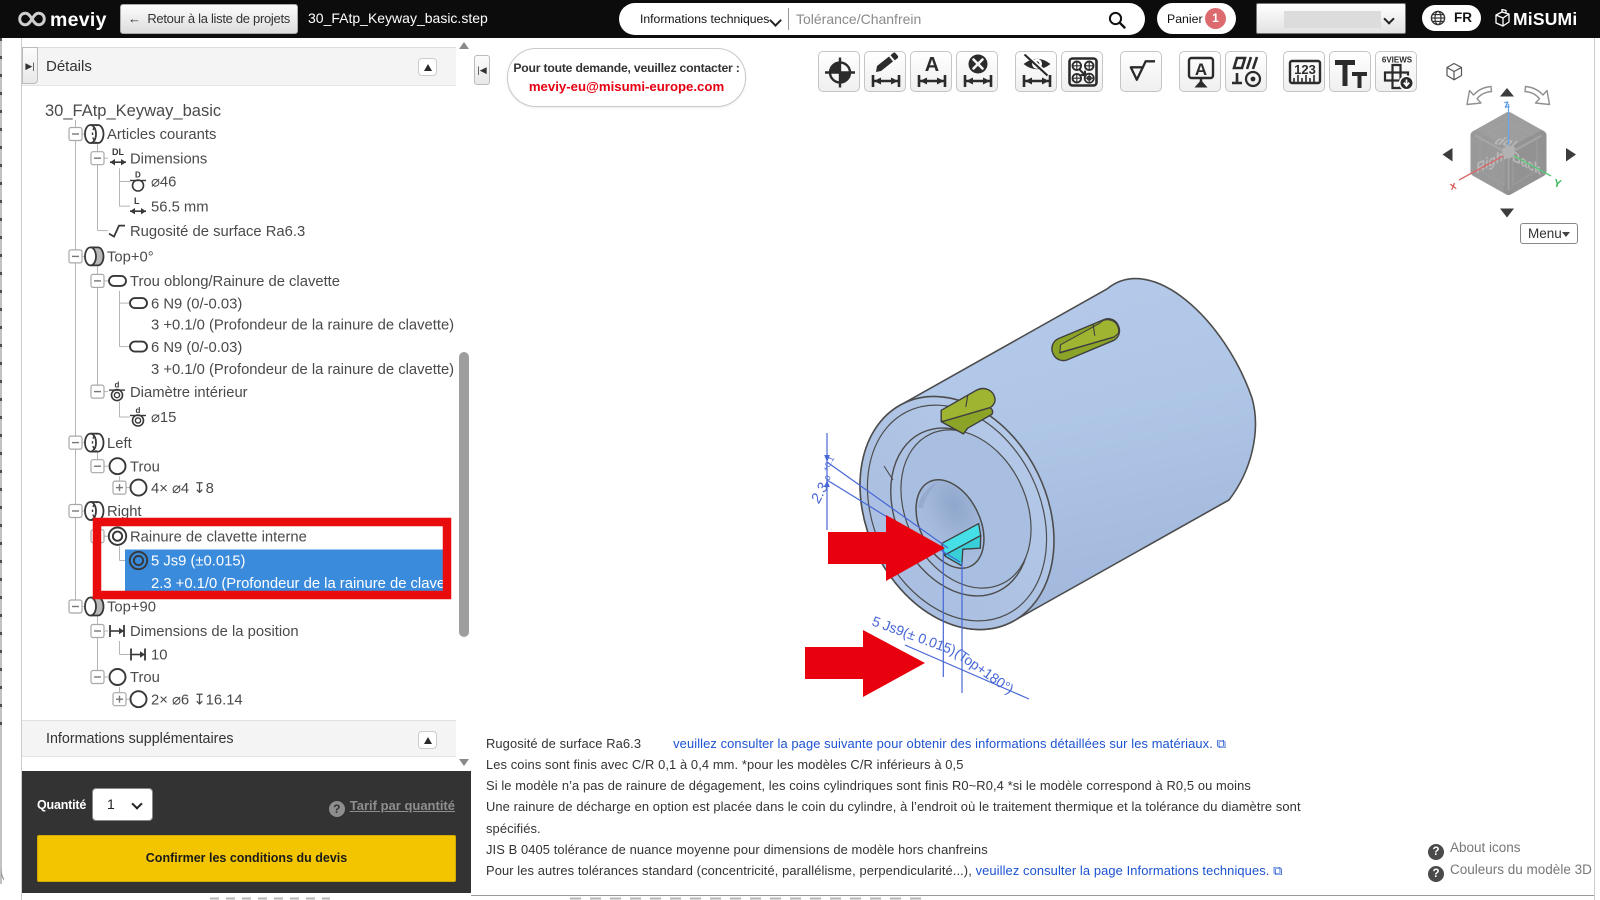 The image size is (1600, 900). What do you see at coordinates (217, 232) in the screenshot?
I see `svg-text: Rugosité de surface Ra6.3` at bounding box center [217, 232].